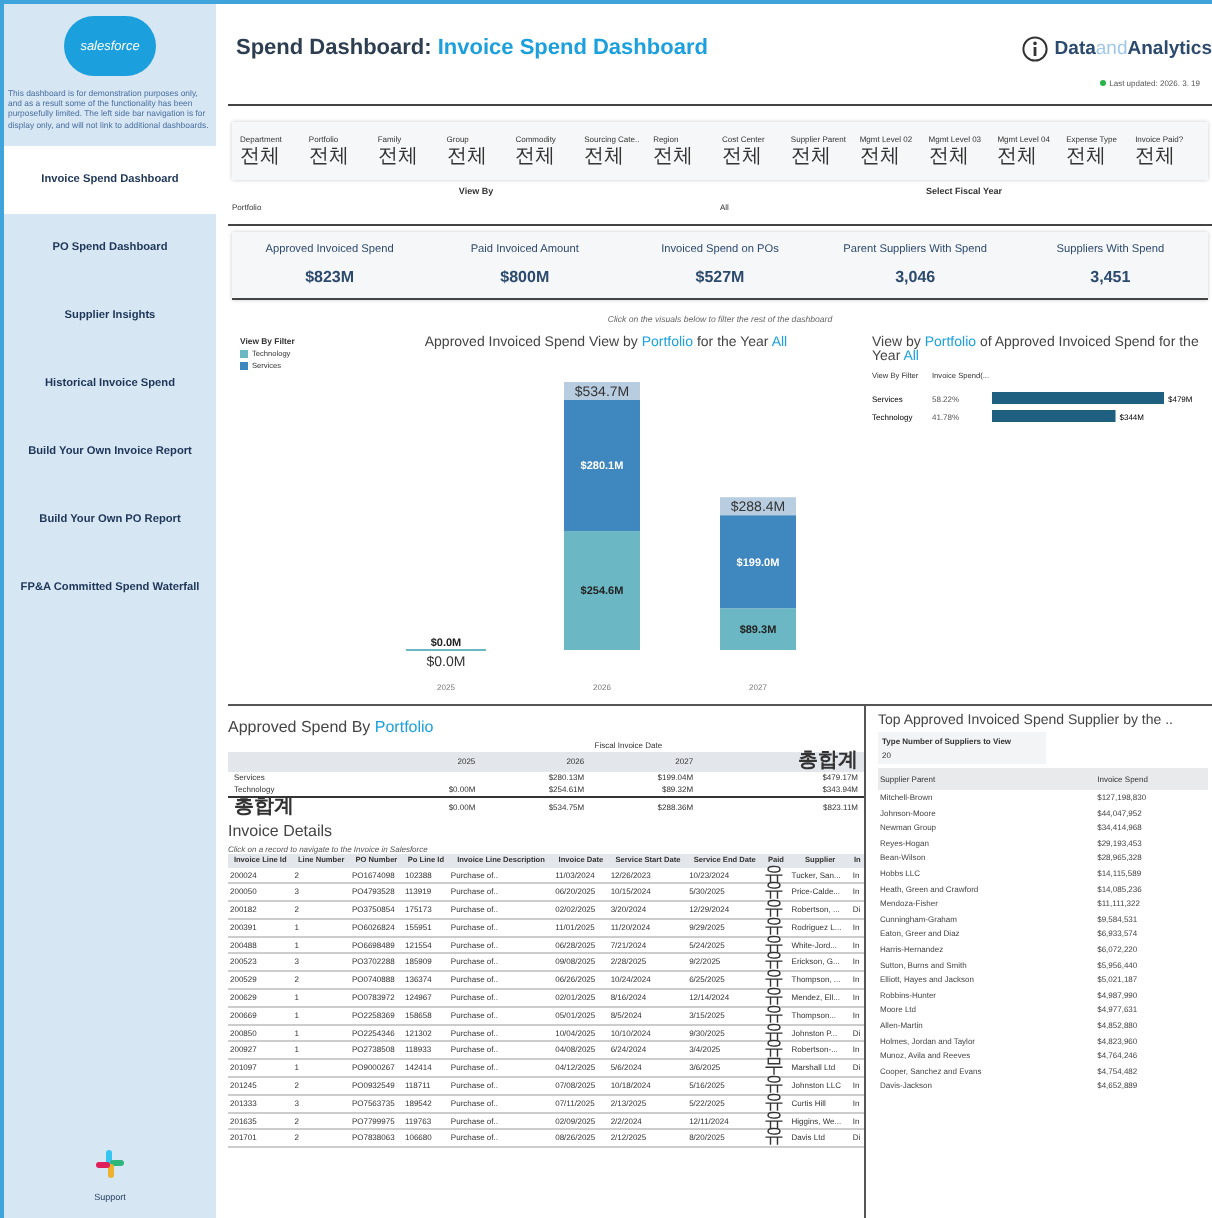 The height and width of the screenshot is (1218, 1212). Describe the element at coordinates (776, 1068) in the screenshot. I see `table-cell: 무` at that location.